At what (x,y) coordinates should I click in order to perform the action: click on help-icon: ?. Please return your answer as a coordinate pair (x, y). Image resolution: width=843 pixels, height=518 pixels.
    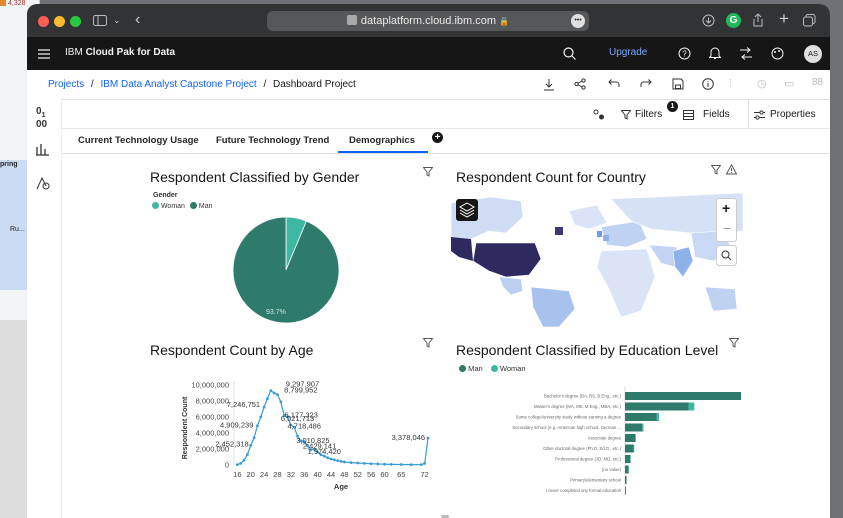
    Looking at the image, I should click on (684, 53).